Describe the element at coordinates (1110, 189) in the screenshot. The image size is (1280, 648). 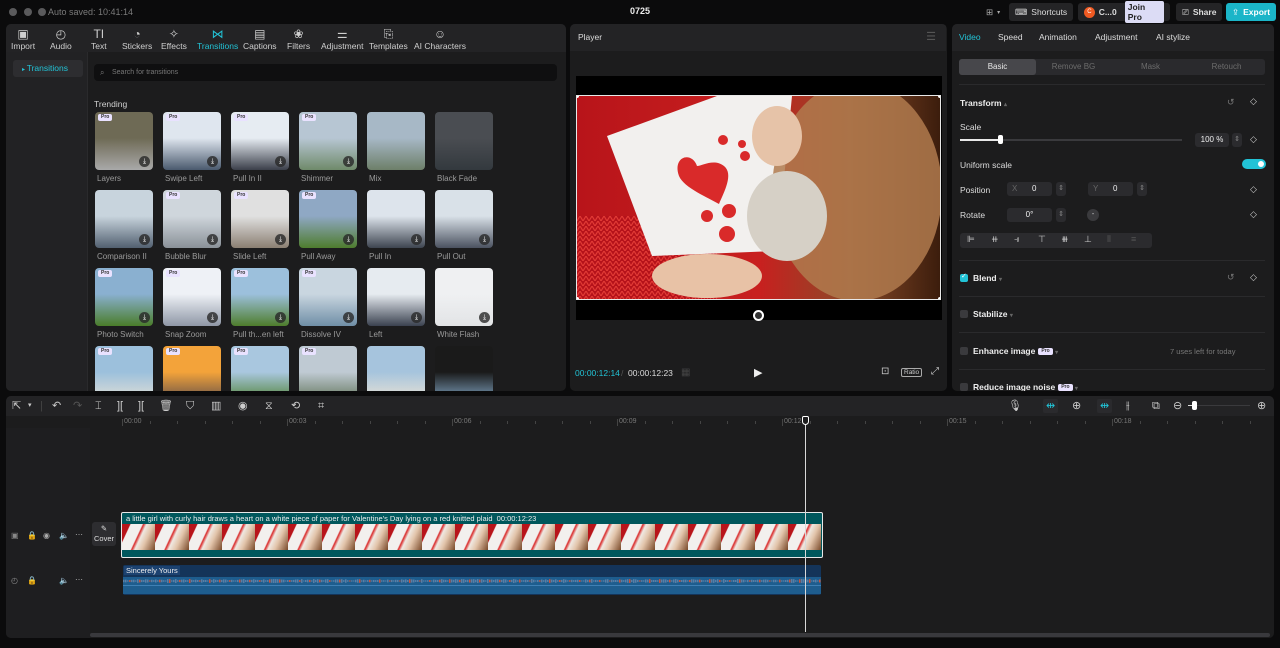
I see `position-y-input: Y0` at that location.